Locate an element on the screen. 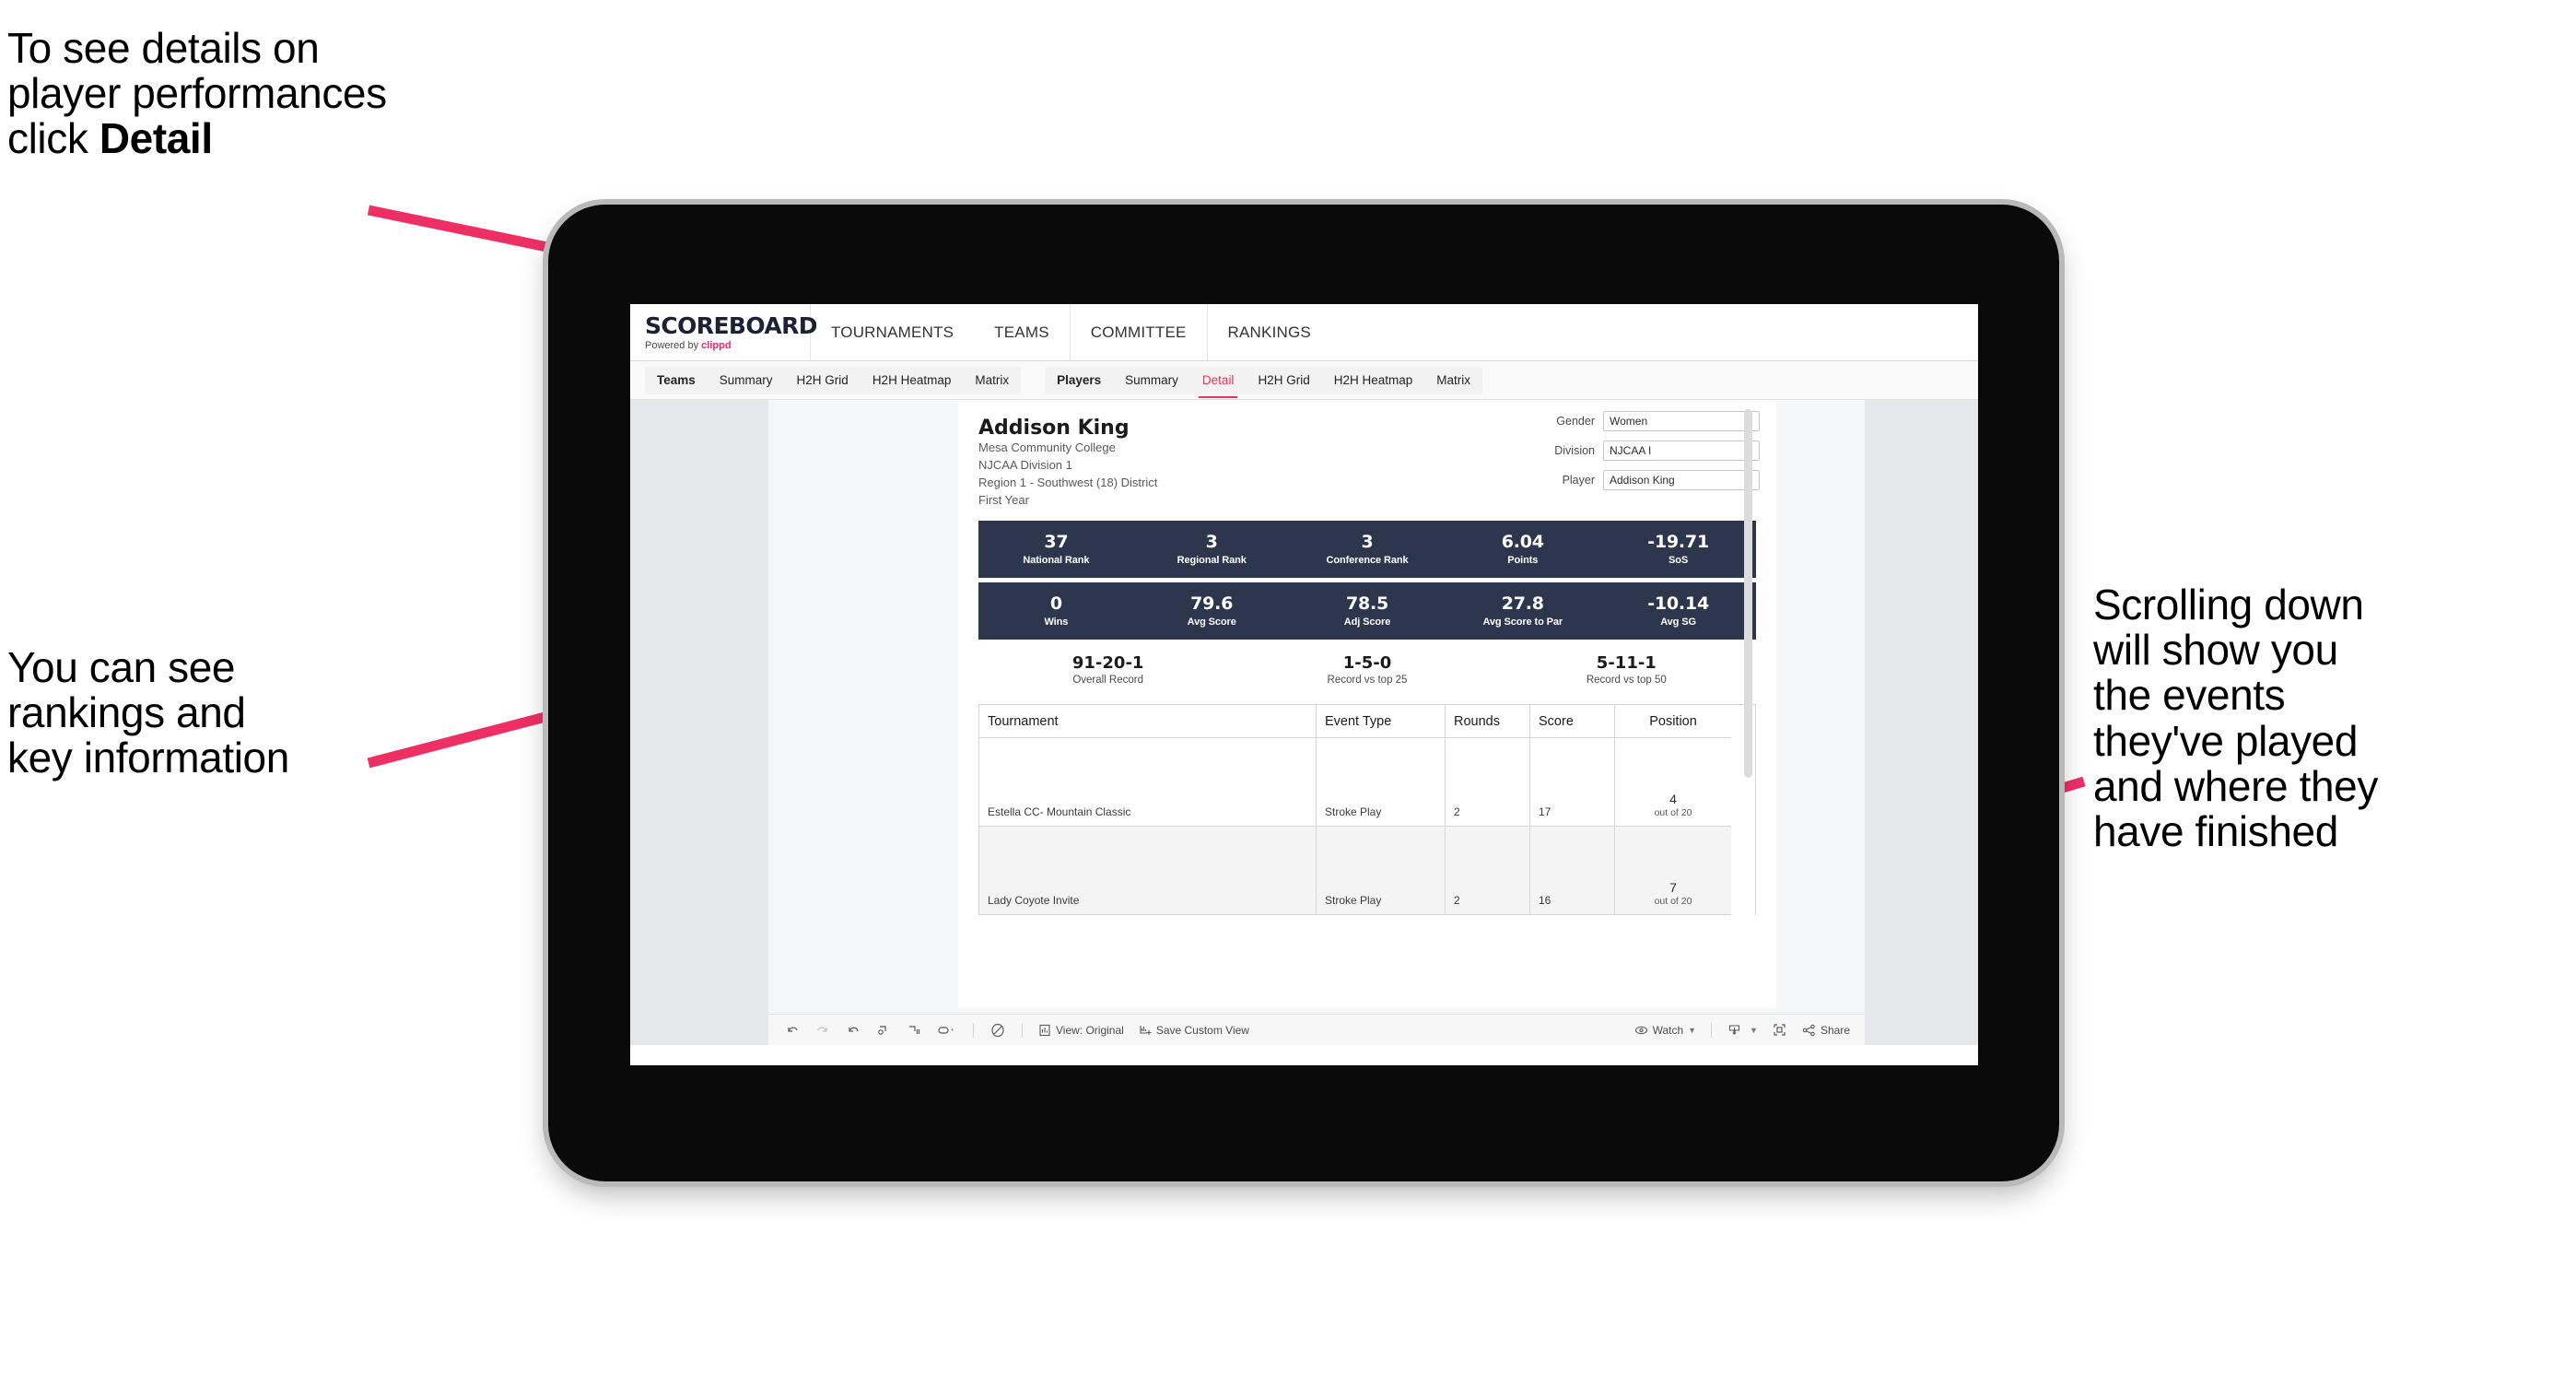  highlight-icon is located at coordinates (947, 1030).